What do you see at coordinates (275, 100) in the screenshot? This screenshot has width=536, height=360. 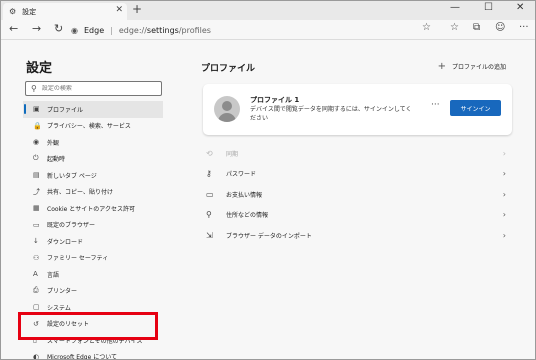 I see `profile-name: プロファイル 1` at bounding box center [275, 100].